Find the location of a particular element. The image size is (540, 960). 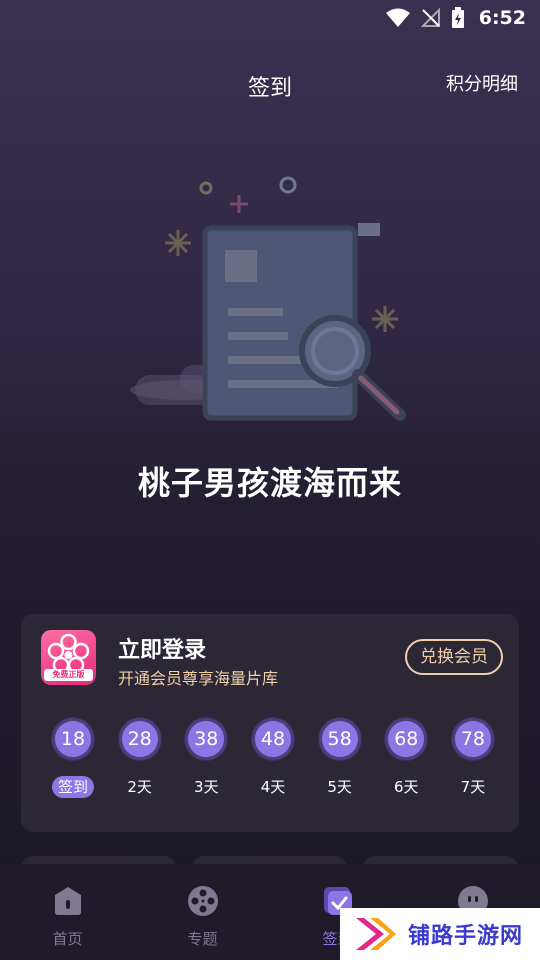

day-points: 68 is located at coordinates (406, 739).